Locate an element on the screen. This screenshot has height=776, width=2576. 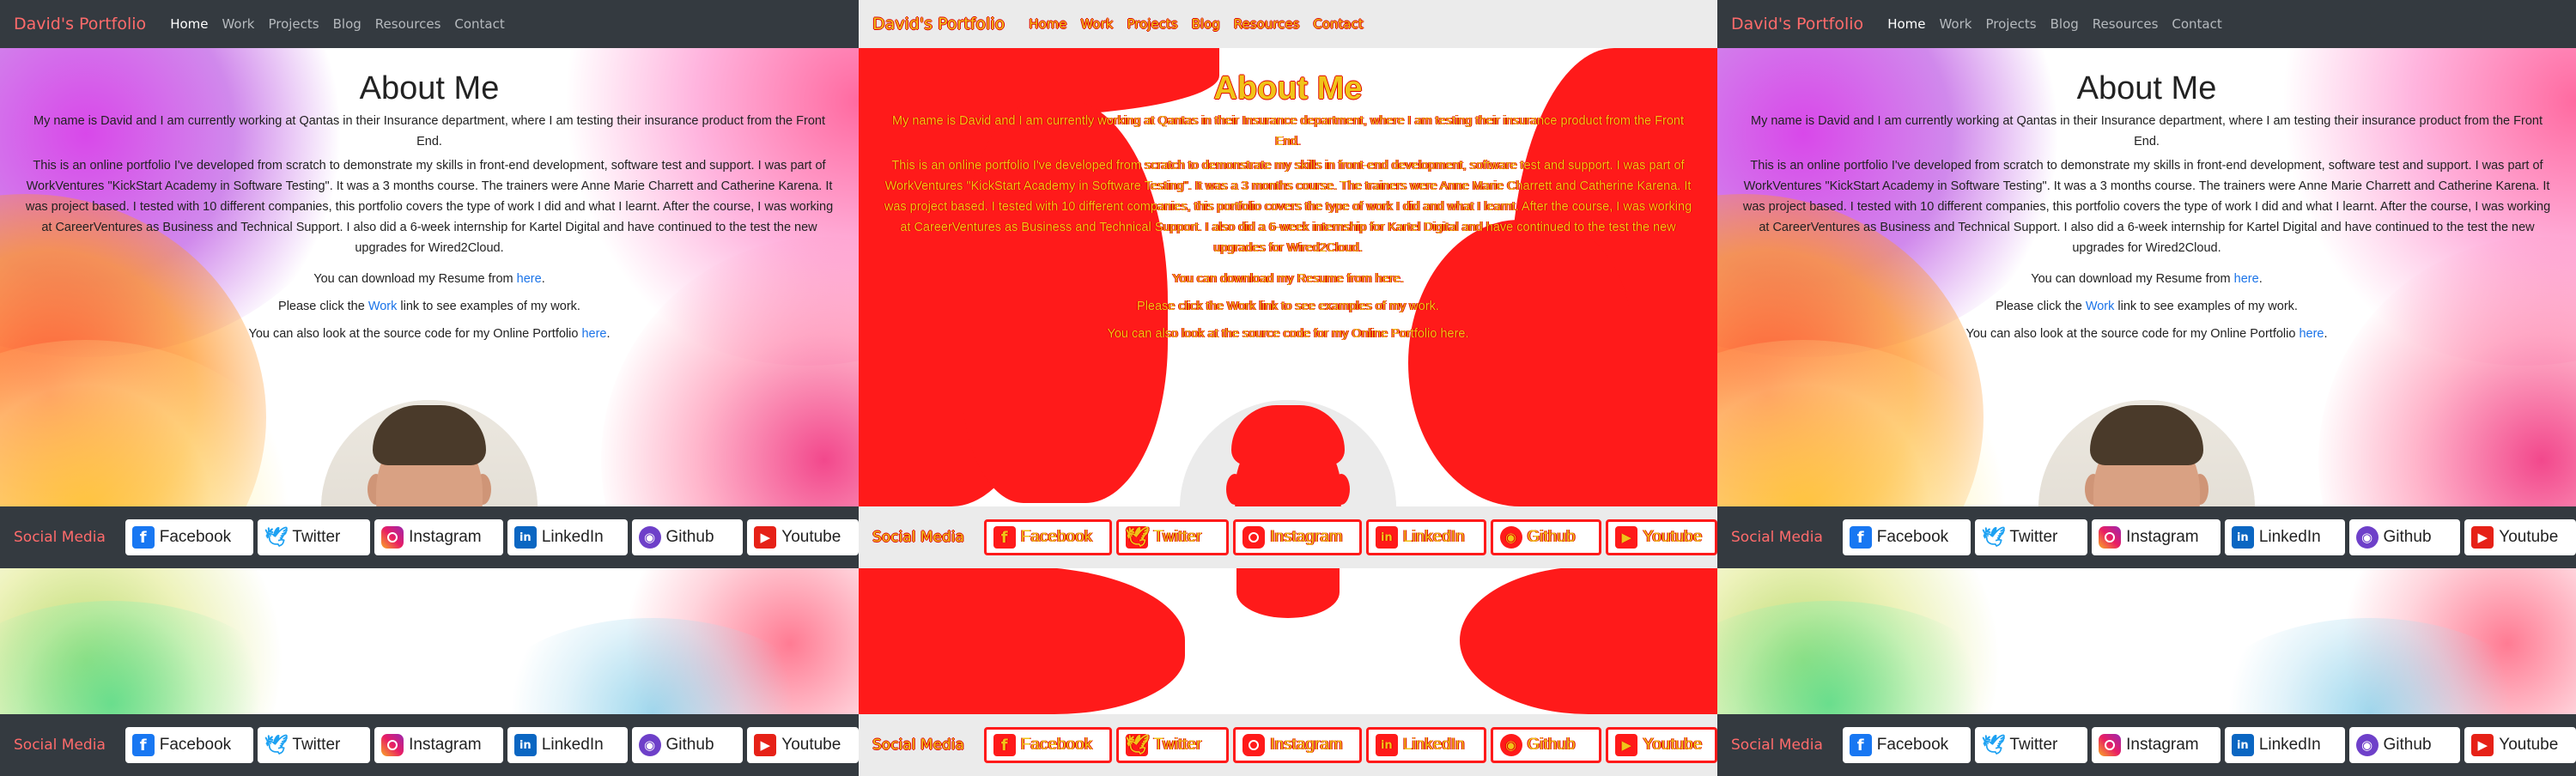
hero-lower is located at coordinates (2146, 641).